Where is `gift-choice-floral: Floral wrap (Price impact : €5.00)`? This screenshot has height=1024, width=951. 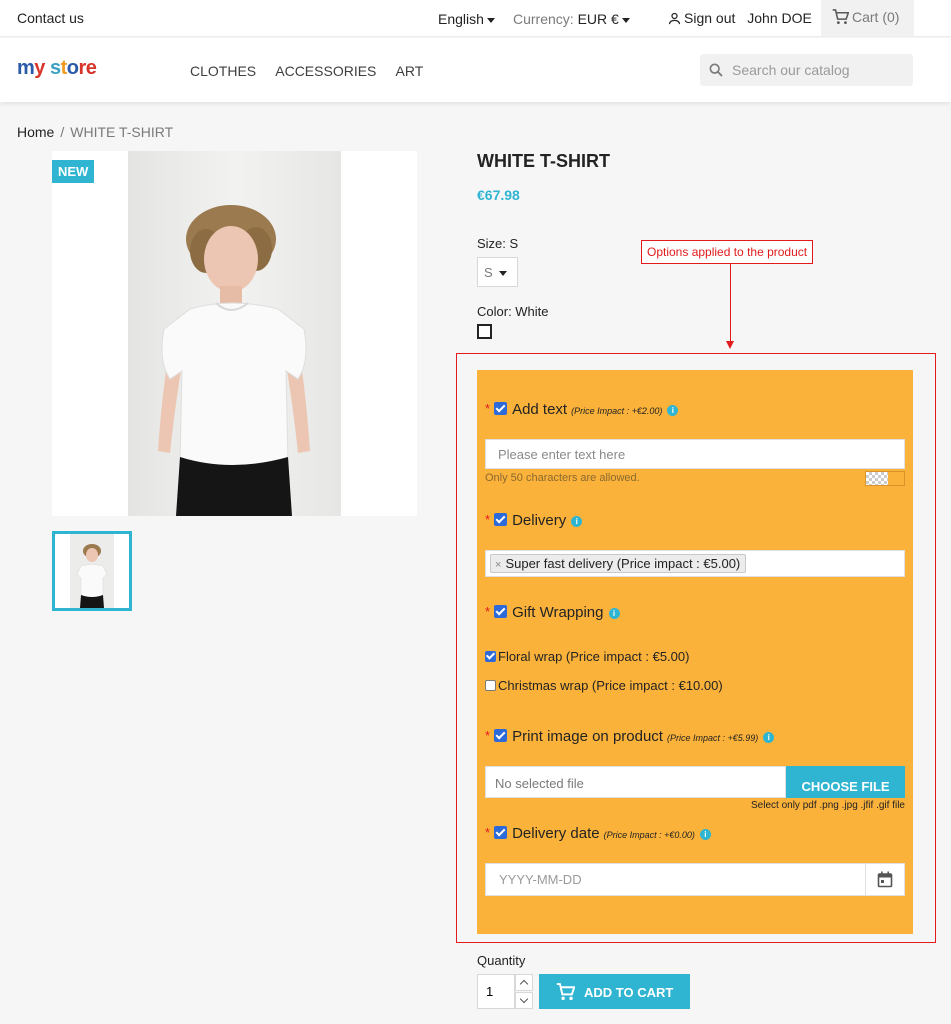 gift-choice-floral: Floral wrap (Price impact : €5.00) is located at coordinates (587, 656).